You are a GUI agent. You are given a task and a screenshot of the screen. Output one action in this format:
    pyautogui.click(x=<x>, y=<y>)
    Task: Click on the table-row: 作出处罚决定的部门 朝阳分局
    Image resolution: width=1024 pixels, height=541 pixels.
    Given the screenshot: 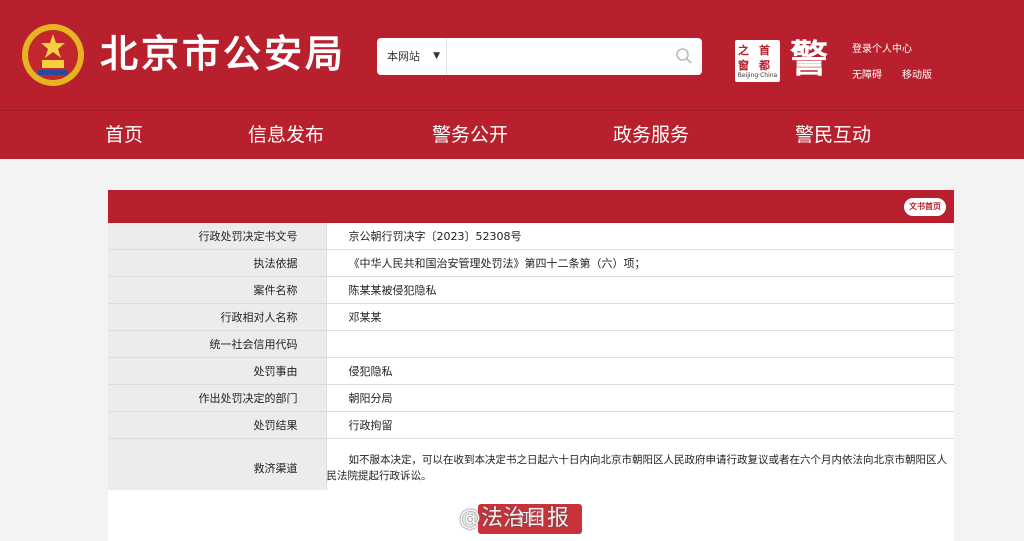 What is the action you would take?
    pyautogui.click(x=531, y=398)
    